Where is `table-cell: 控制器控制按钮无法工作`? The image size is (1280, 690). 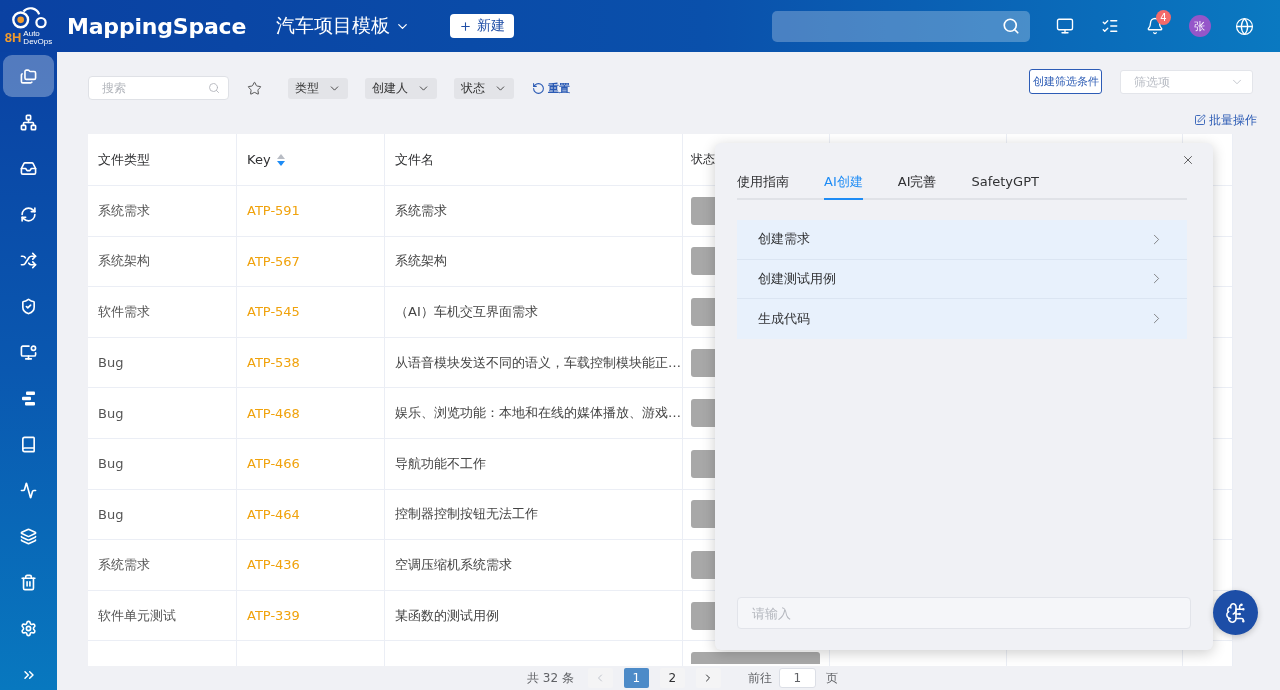 table-cell: 控制器控制按钮无法工作 is located at coordinates (466, 514).